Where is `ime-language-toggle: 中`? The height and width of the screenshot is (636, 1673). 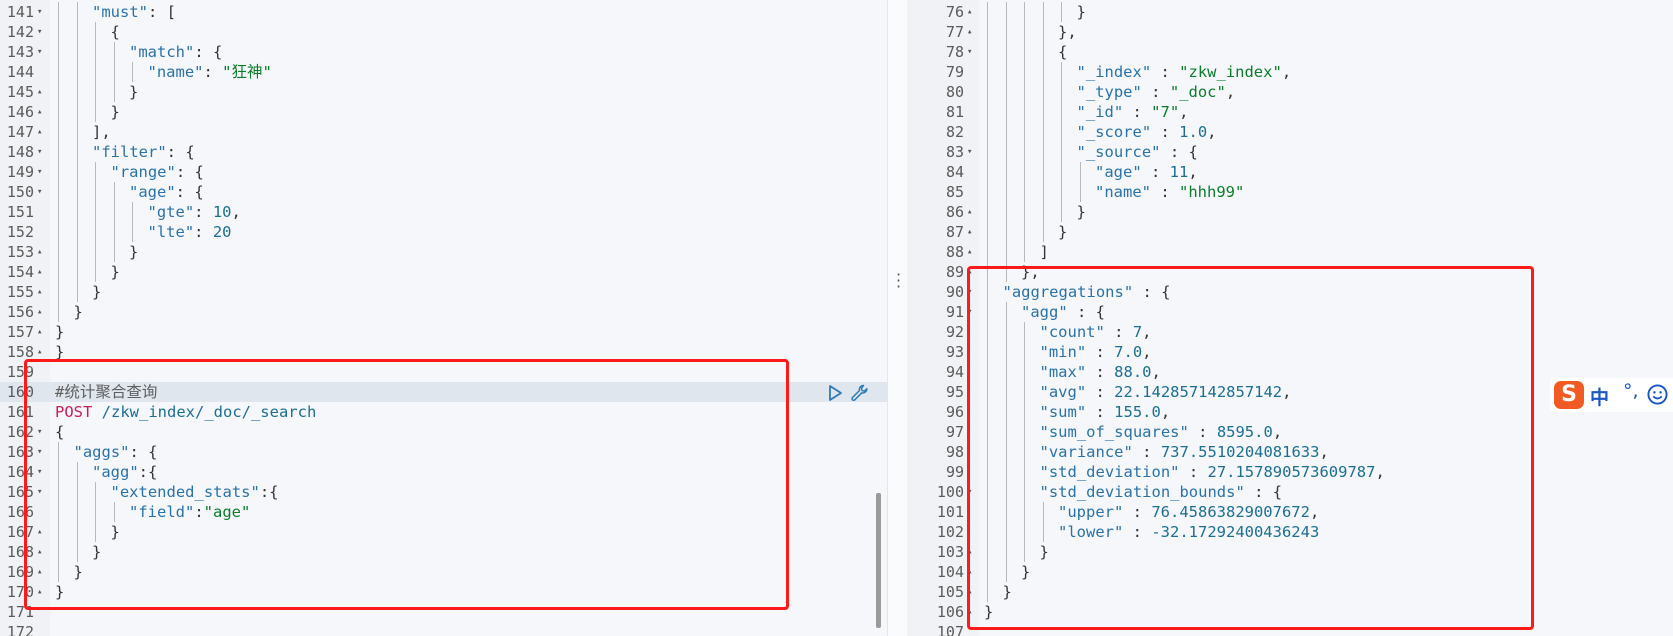
ime-language-toggle: 中 is located at coordinates (1599, 396).